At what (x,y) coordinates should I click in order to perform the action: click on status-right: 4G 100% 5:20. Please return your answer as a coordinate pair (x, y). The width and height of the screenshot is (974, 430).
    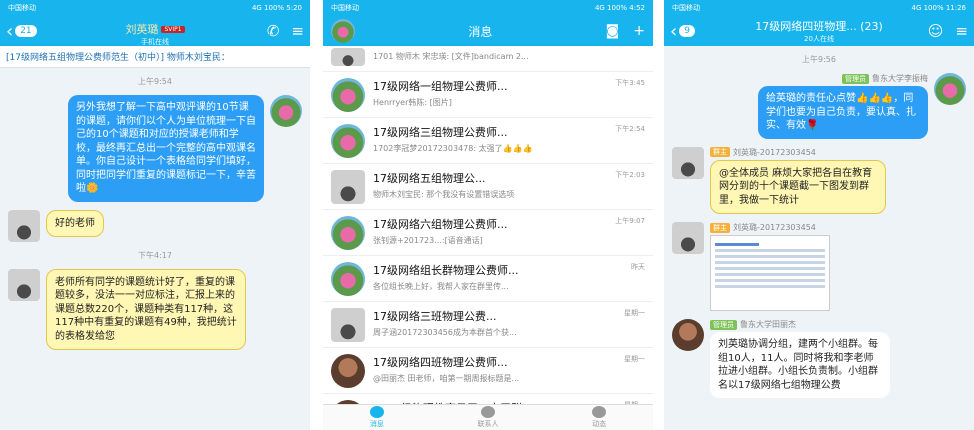
    Looking at the image, I should click on (276, 8).